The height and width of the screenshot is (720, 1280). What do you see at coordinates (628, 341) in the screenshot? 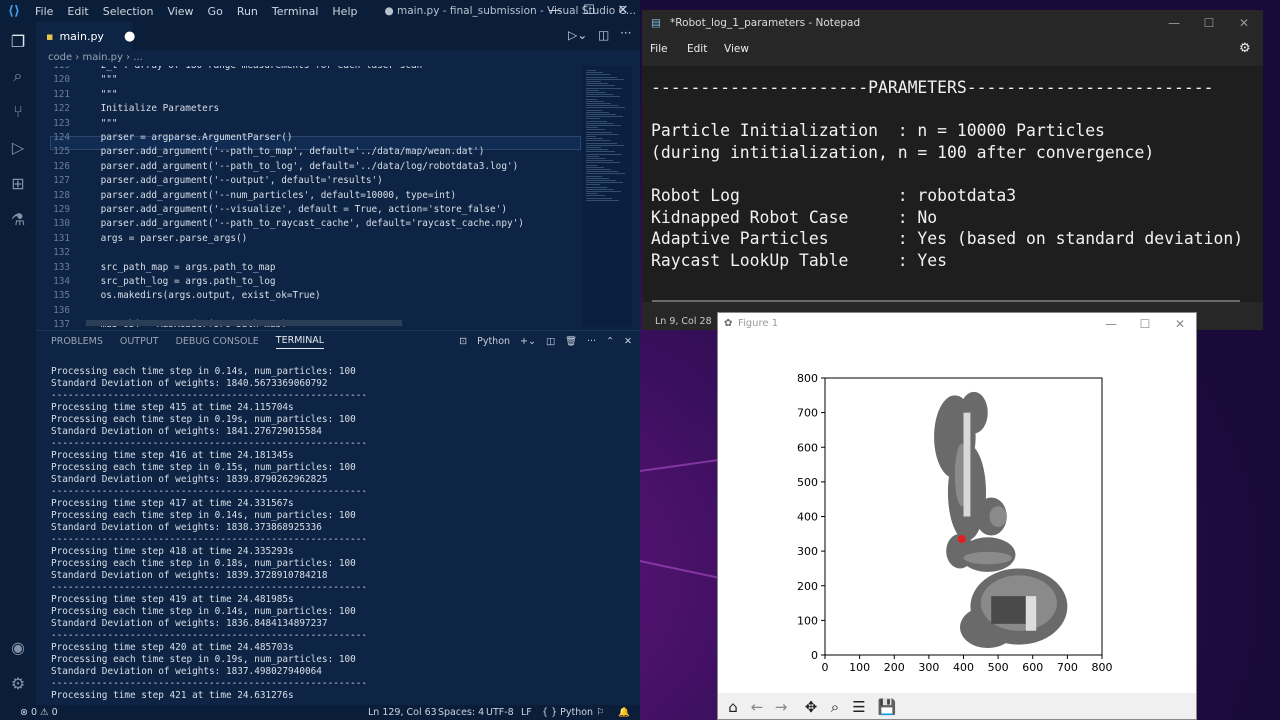
I see `close-panel-icon: ✕` at bounding box center [628, 341].